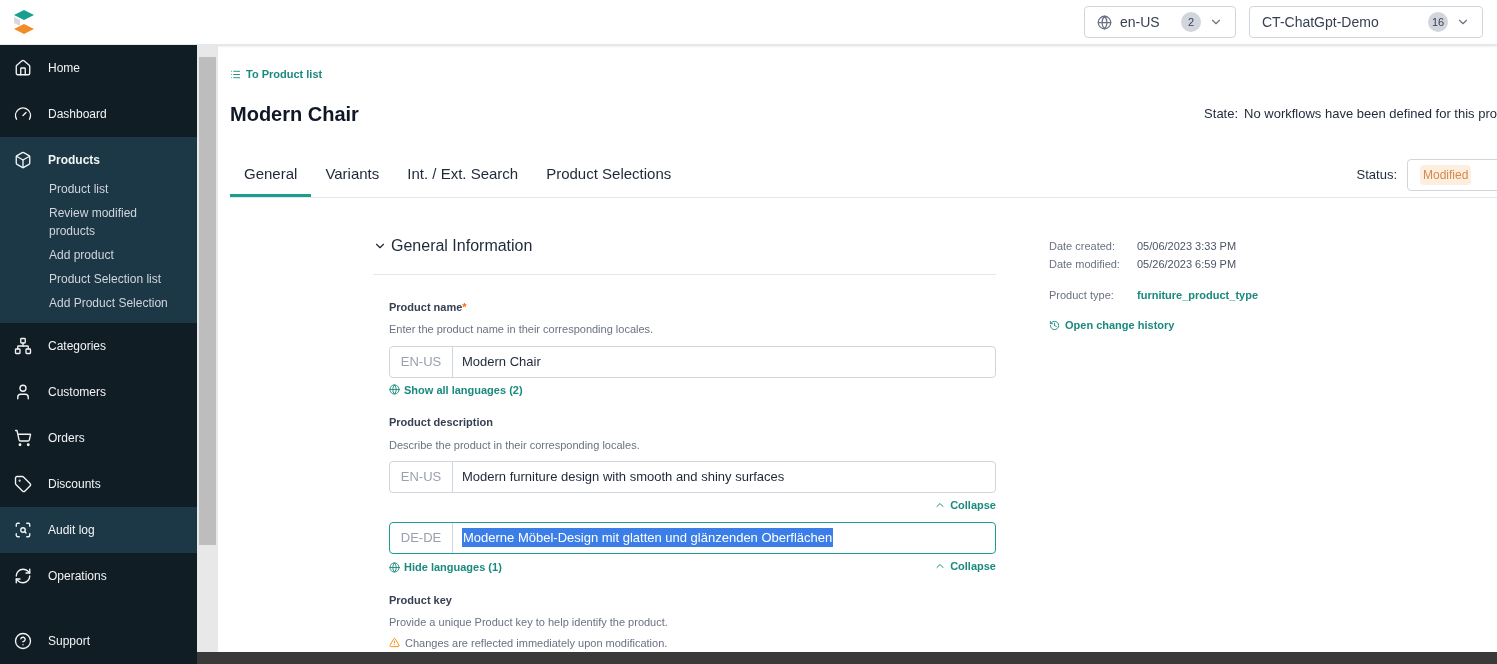 The height and width of the screenshot is (664, 1497). Describe the element at coordinates (98, 641) in the screenshot. I see `sidebar-item: Support` at that location.